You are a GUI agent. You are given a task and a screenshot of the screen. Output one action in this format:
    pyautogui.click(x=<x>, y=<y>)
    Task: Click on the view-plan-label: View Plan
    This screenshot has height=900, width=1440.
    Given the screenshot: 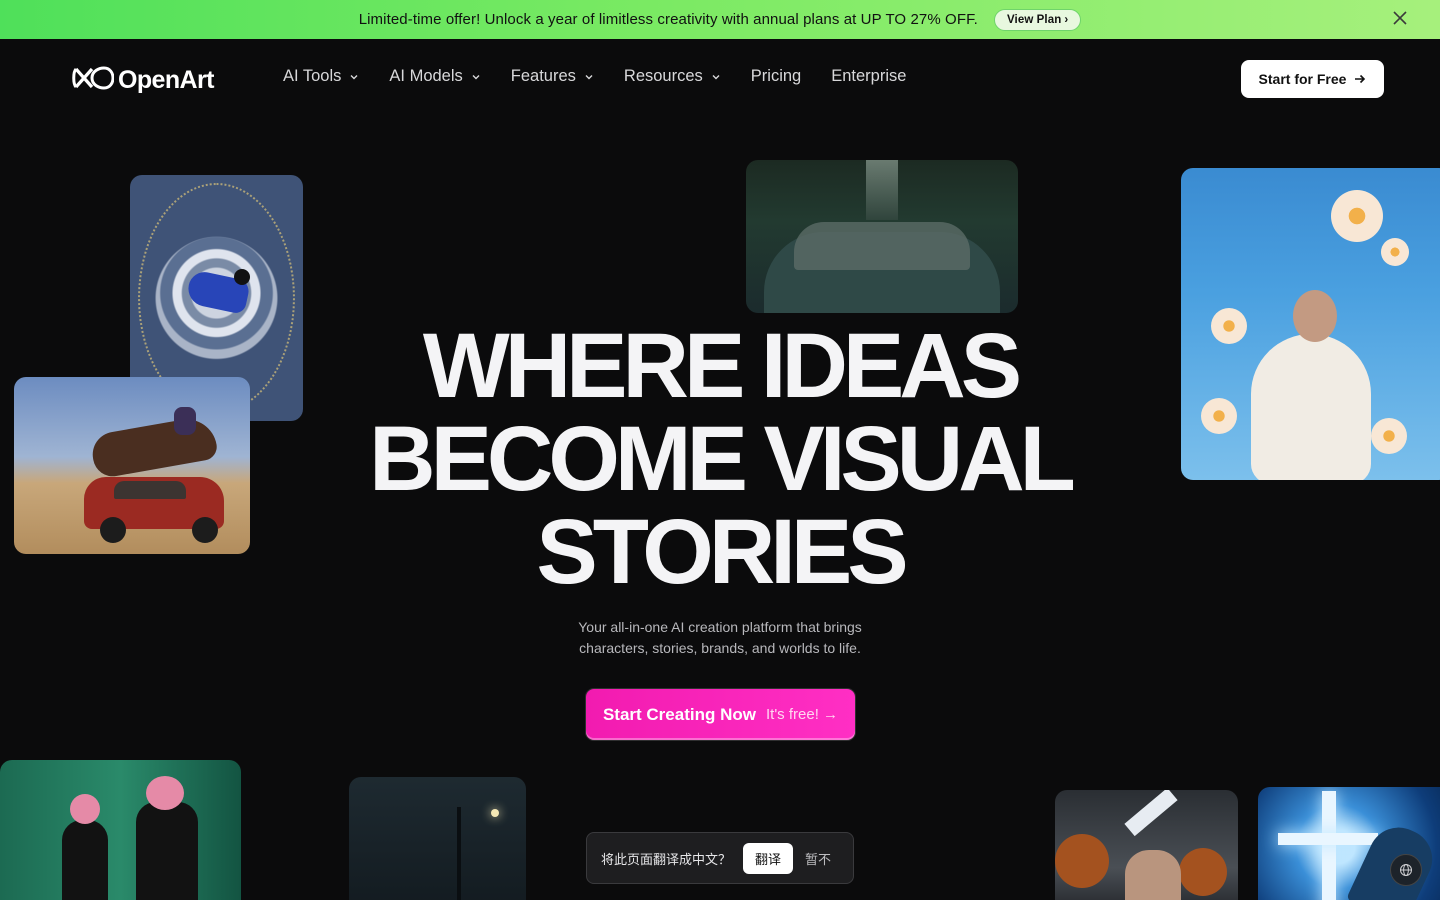 What is the action you would take?
    pyautogui.click(x=1034, y=19)
    